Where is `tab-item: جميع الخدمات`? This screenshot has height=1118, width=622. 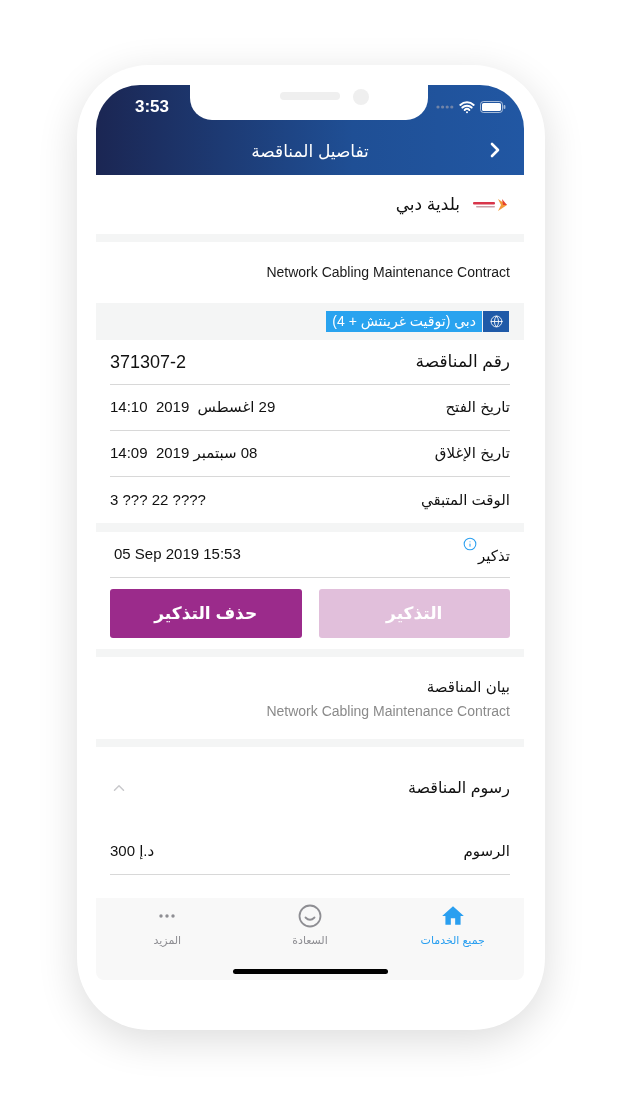
tab-item: جميع الخدمات is located at coordinates (452, 926).